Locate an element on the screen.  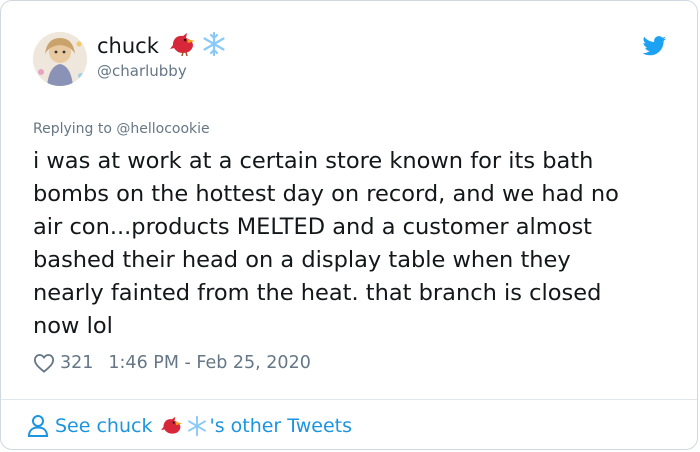
divider is located at coordinates (349, 399).